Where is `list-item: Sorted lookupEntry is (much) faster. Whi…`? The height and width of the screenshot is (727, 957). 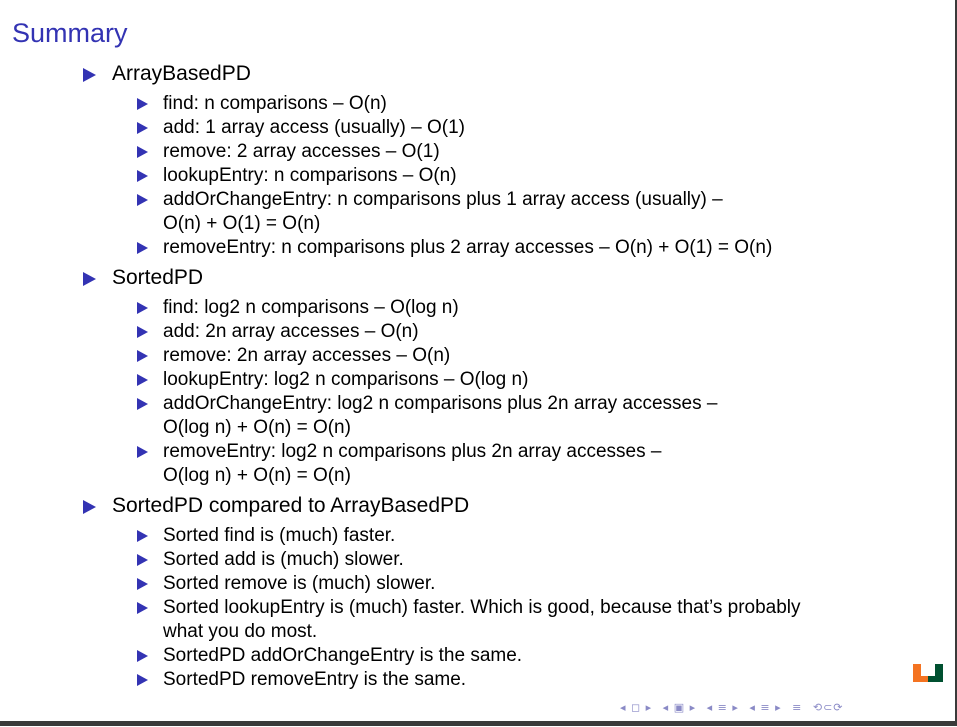 list-item: Sorted lookupEntry is (much) faster. Whi… is located at coordinates (478, 620).